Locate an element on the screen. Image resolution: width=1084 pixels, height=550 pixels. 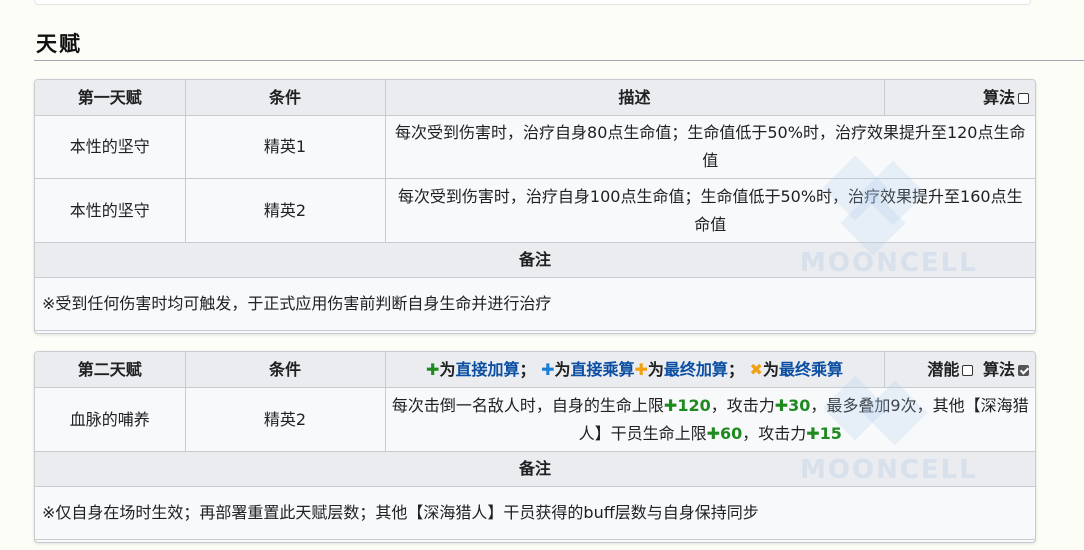
potential-label: 潜能 is located at coordinates (943, 369).